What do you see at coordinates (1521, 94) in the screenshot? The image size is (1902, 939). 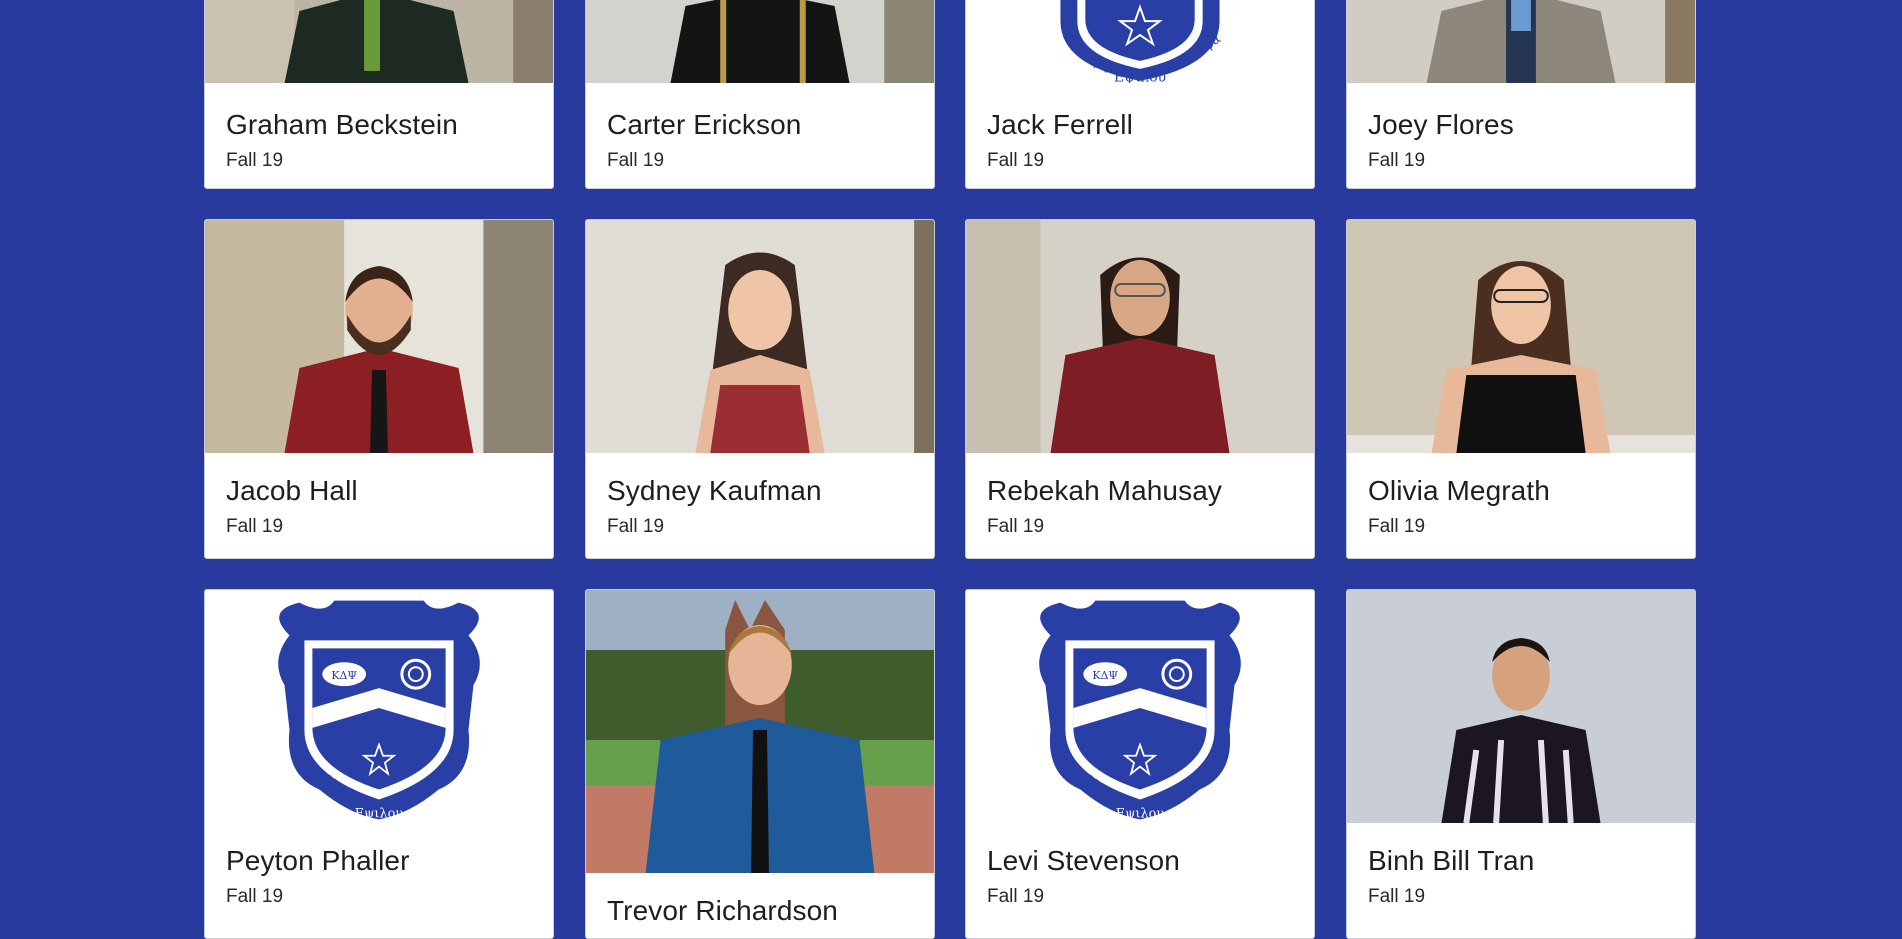 I see `member-card: Joey Flores Fall 19` at bounding box center [1521, 94].